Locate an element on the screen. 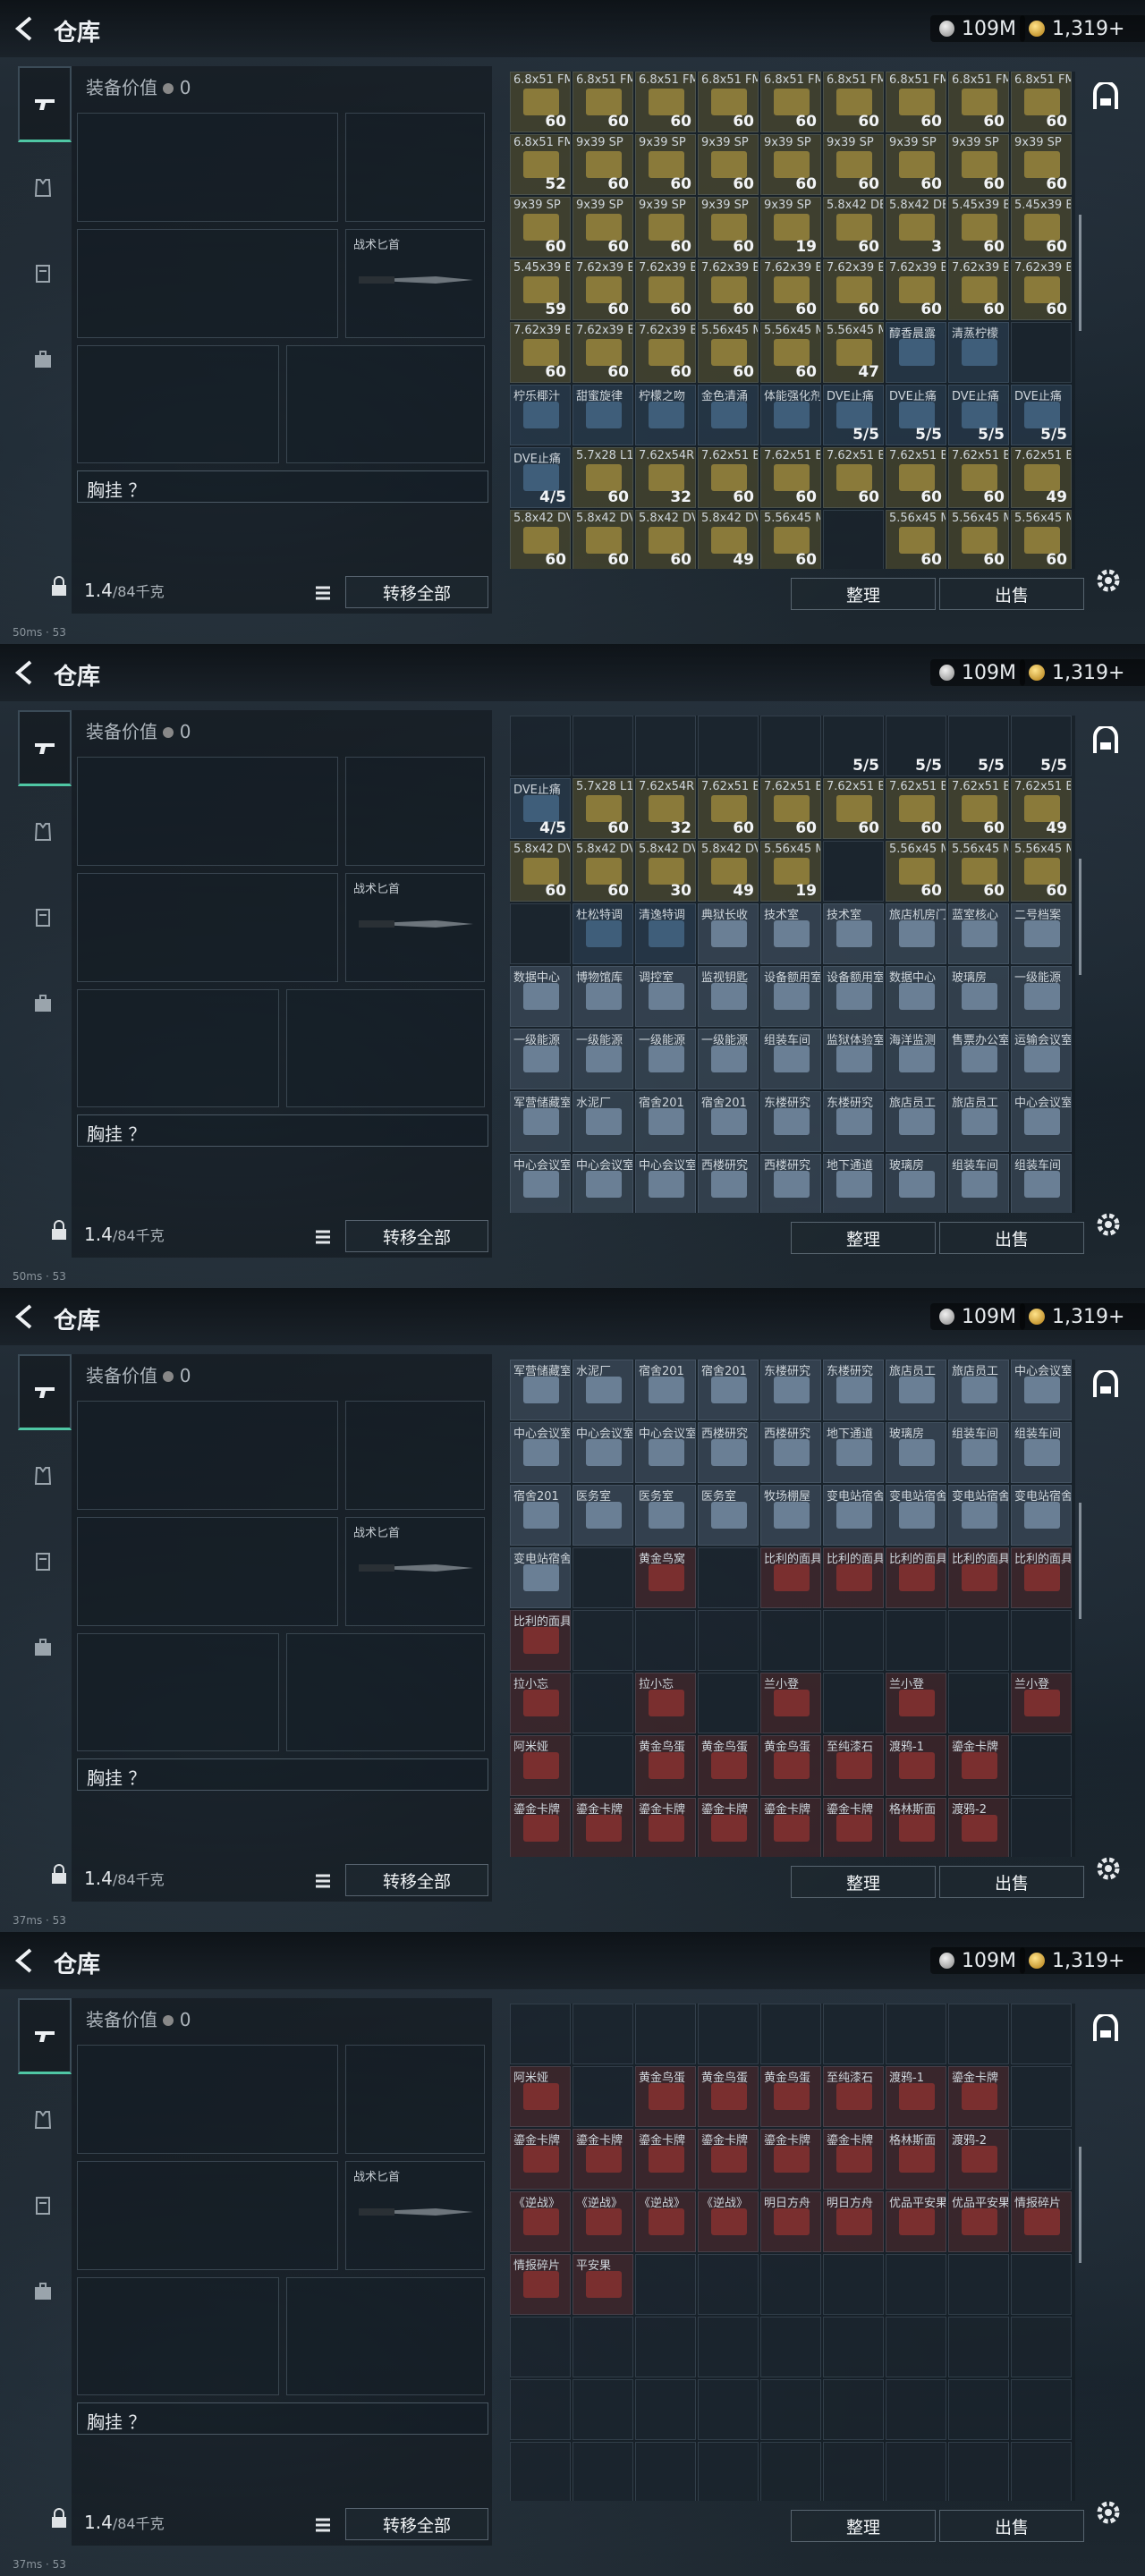 The image size is (1145, 2576). stash-item: 6.8x51 FM 52 is located at coordinates (540, 164).